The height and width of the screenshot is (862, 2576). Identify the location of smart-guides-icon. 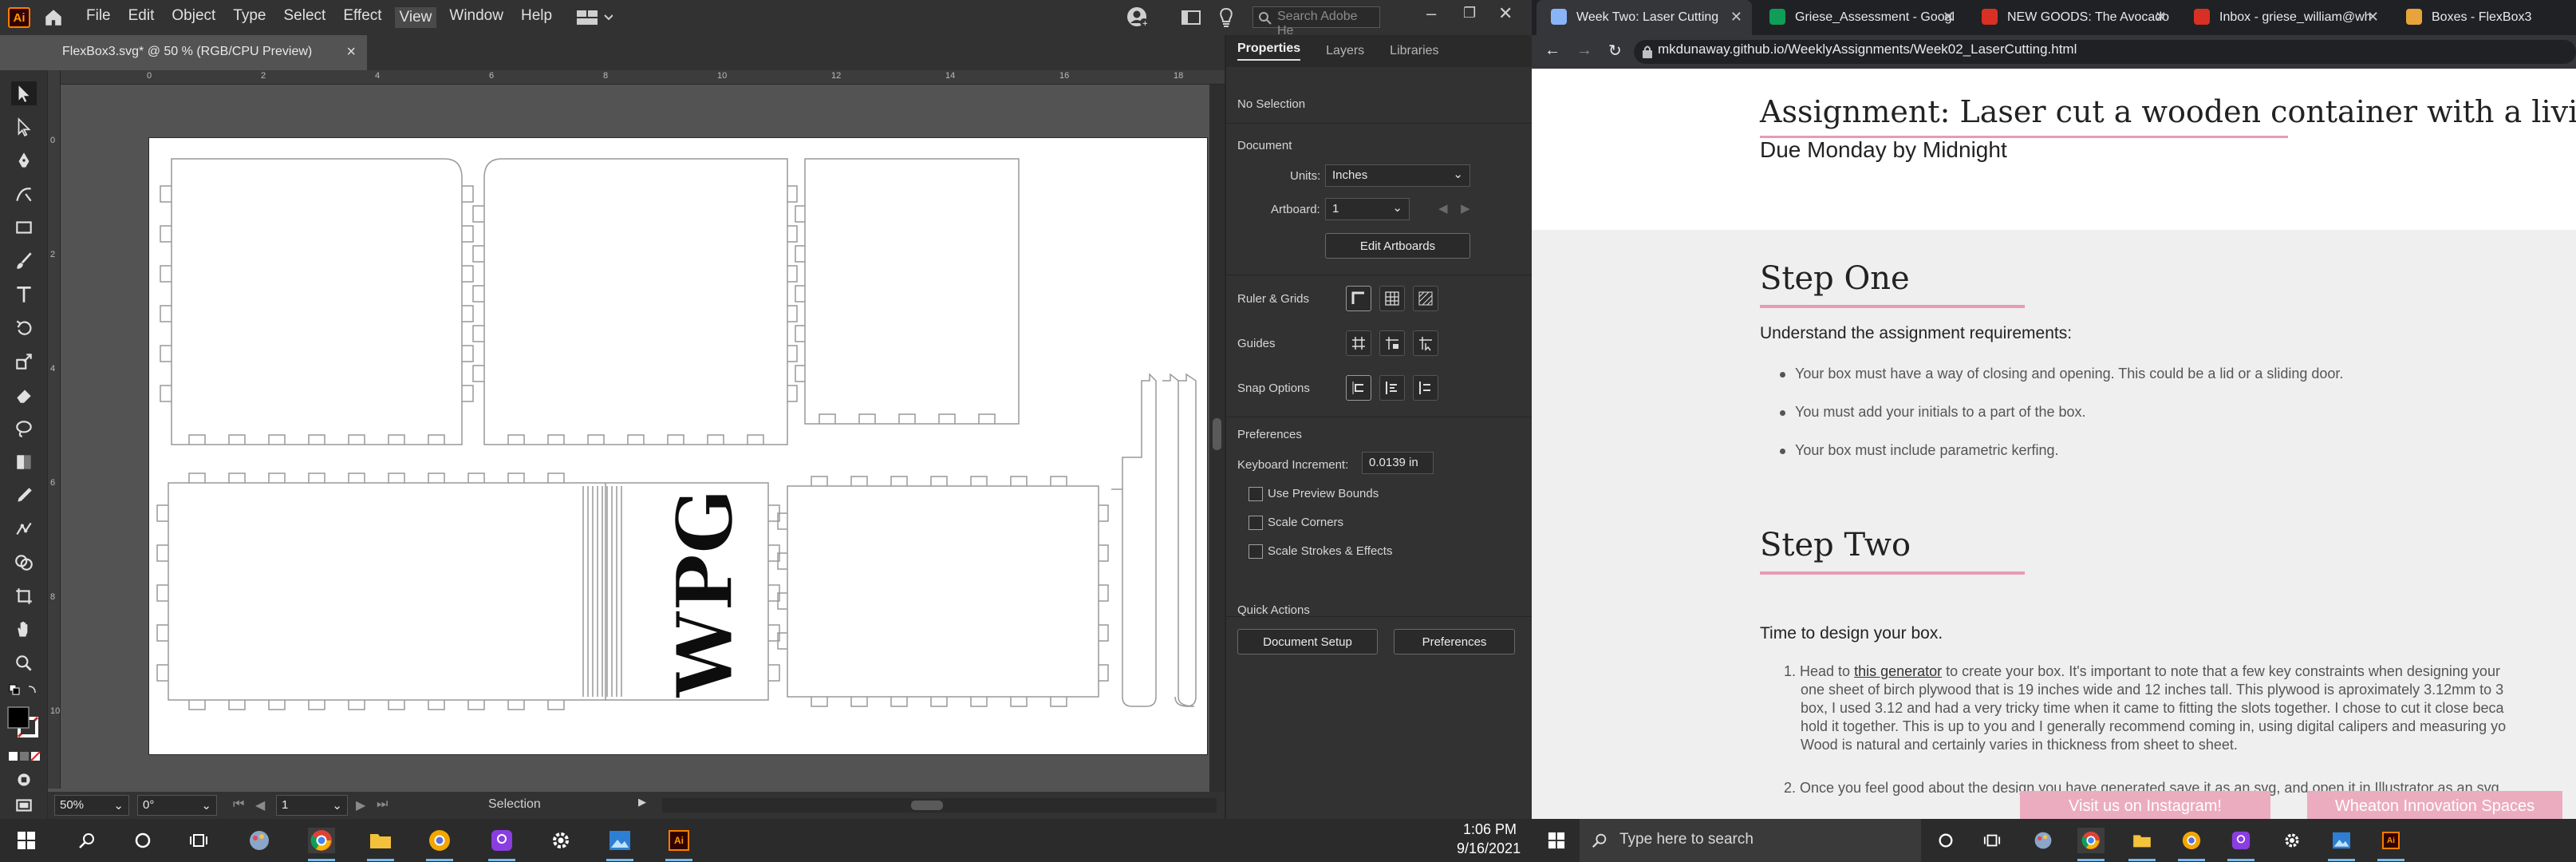
(1425, 343).